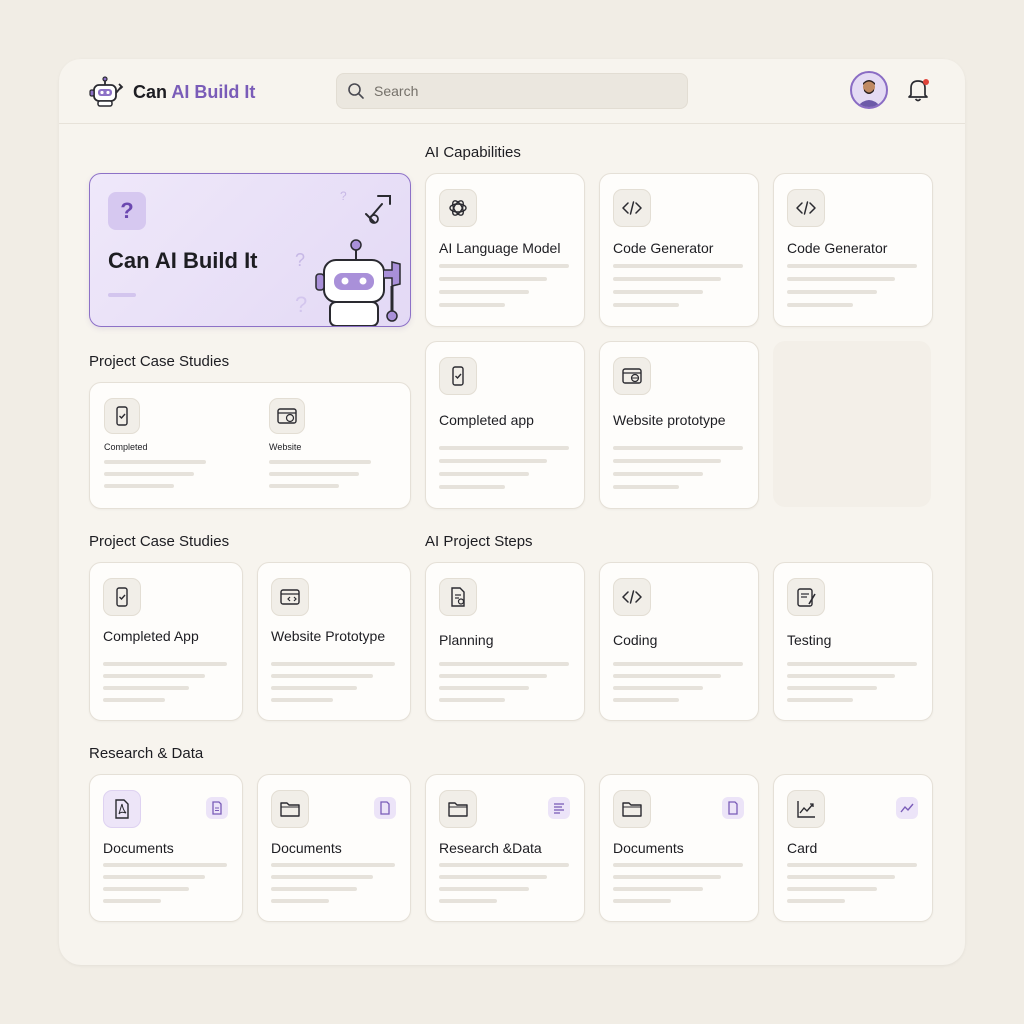 This screenshot has width=1024, height=1024. Describe the element at coordinates (146, 753) in the screenshot. I see `section-title-research-data: Research & Data` at that location.